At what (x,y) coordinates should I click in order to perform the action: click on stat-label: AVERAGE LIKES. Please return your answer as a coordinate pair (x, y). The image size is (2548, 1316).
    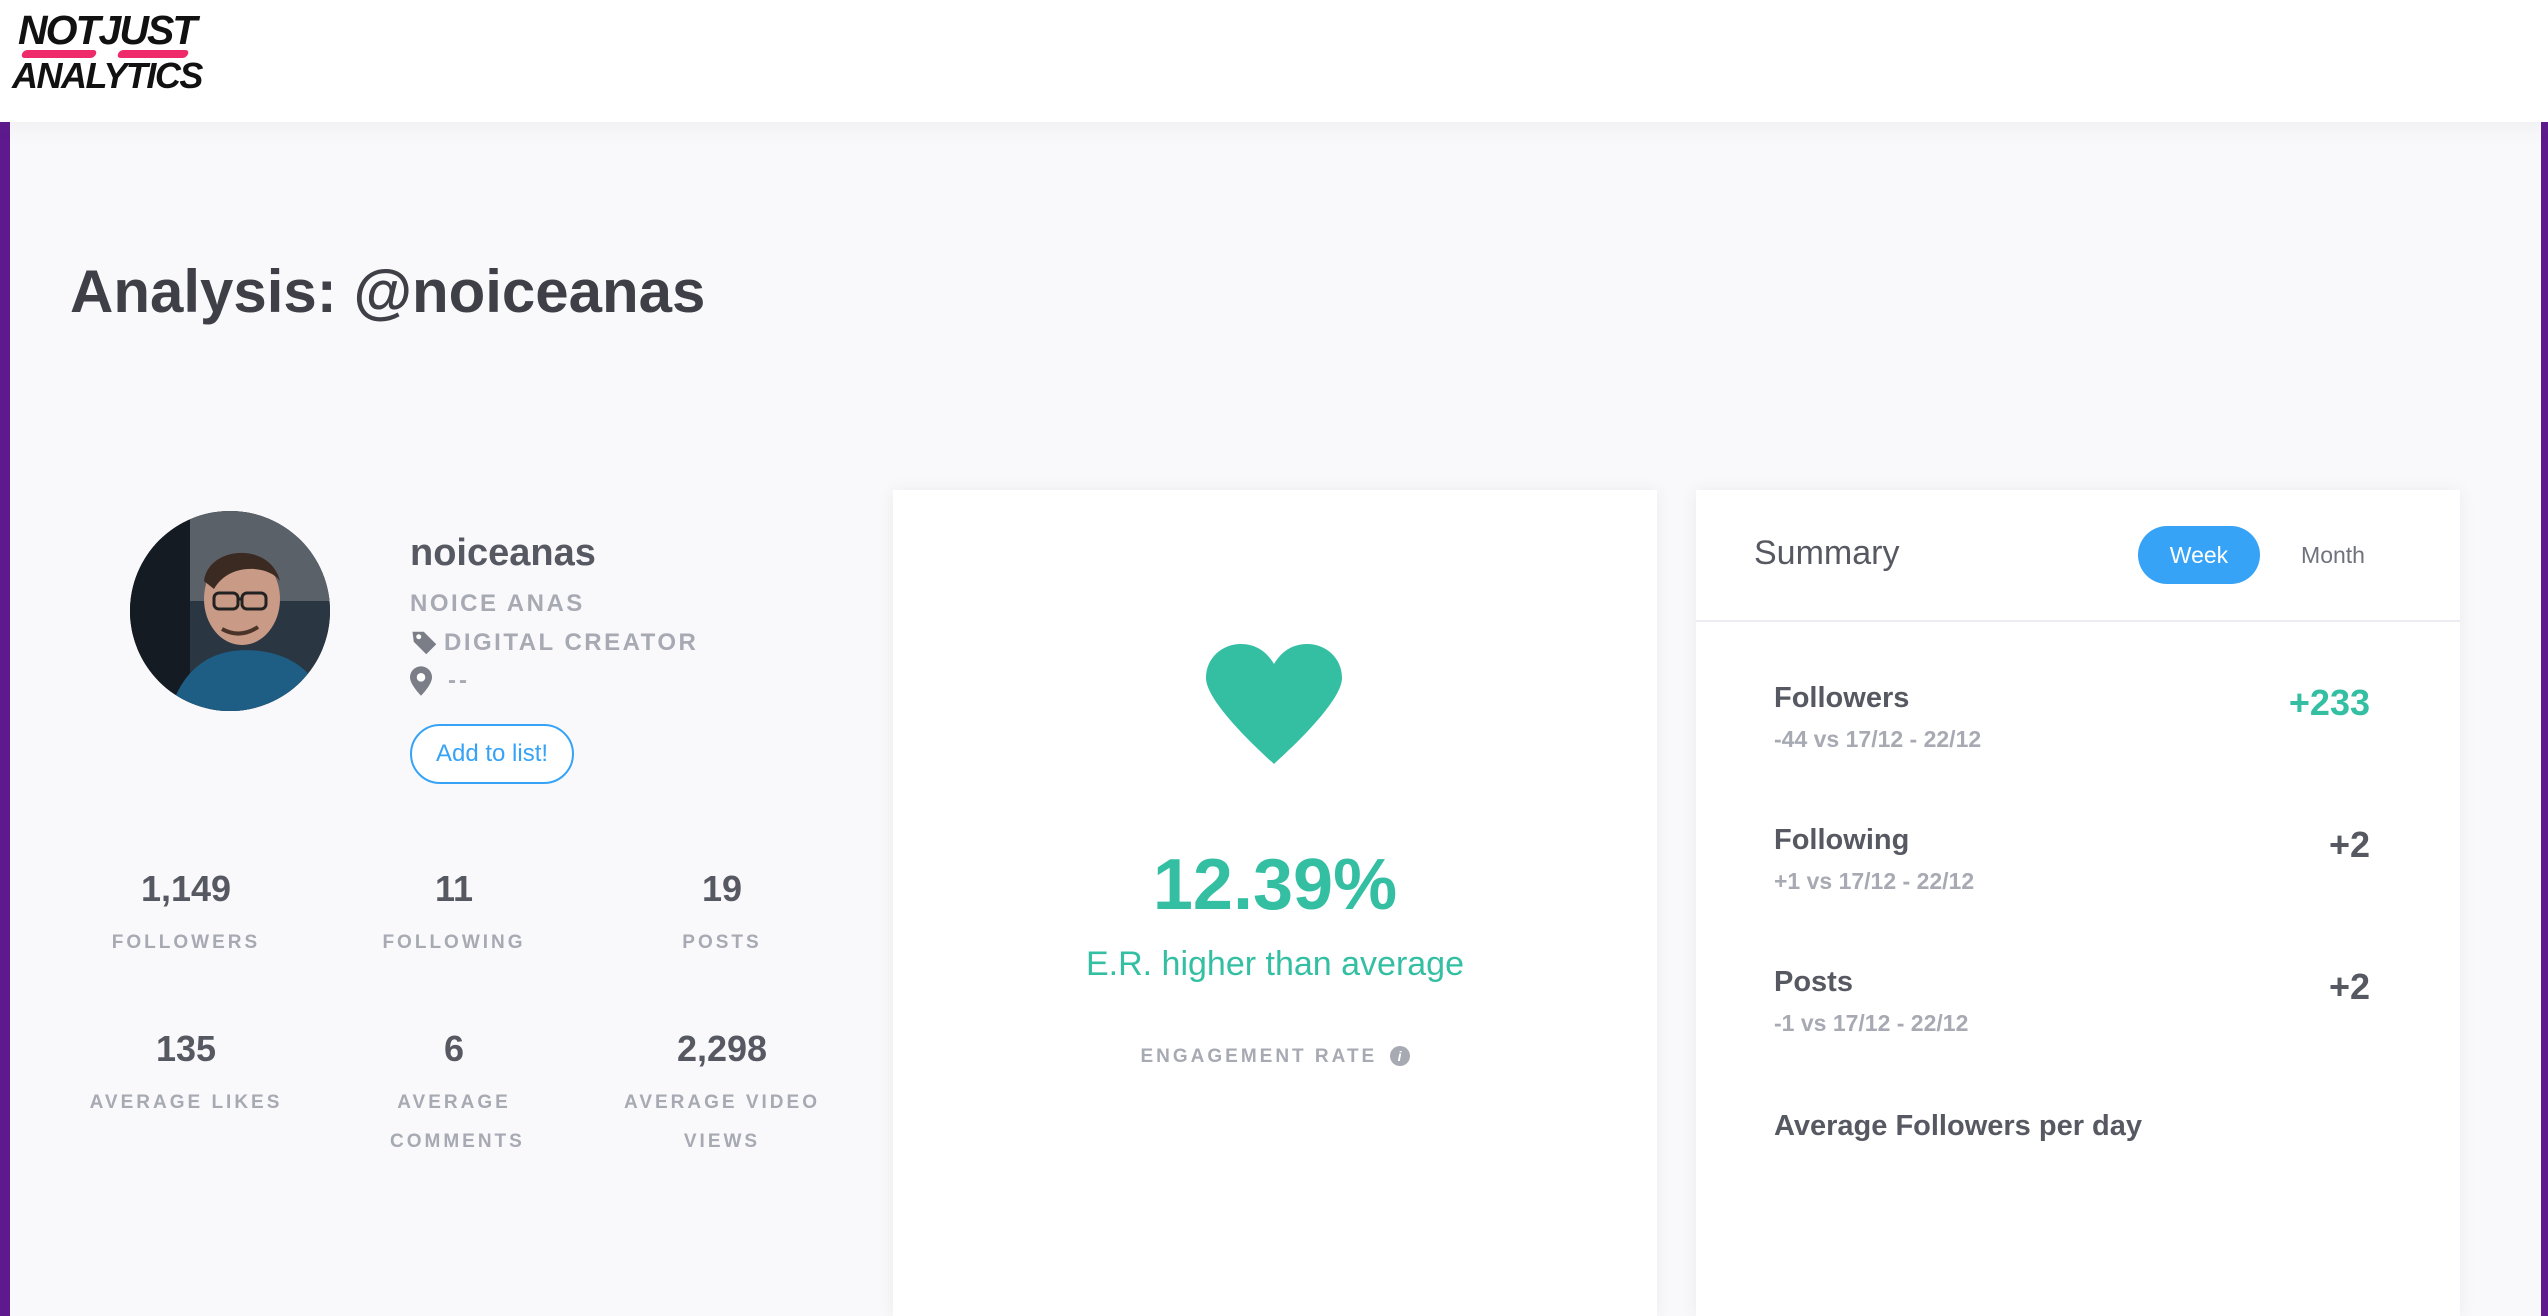
    Looking at the image, I should click on (186, 1102).